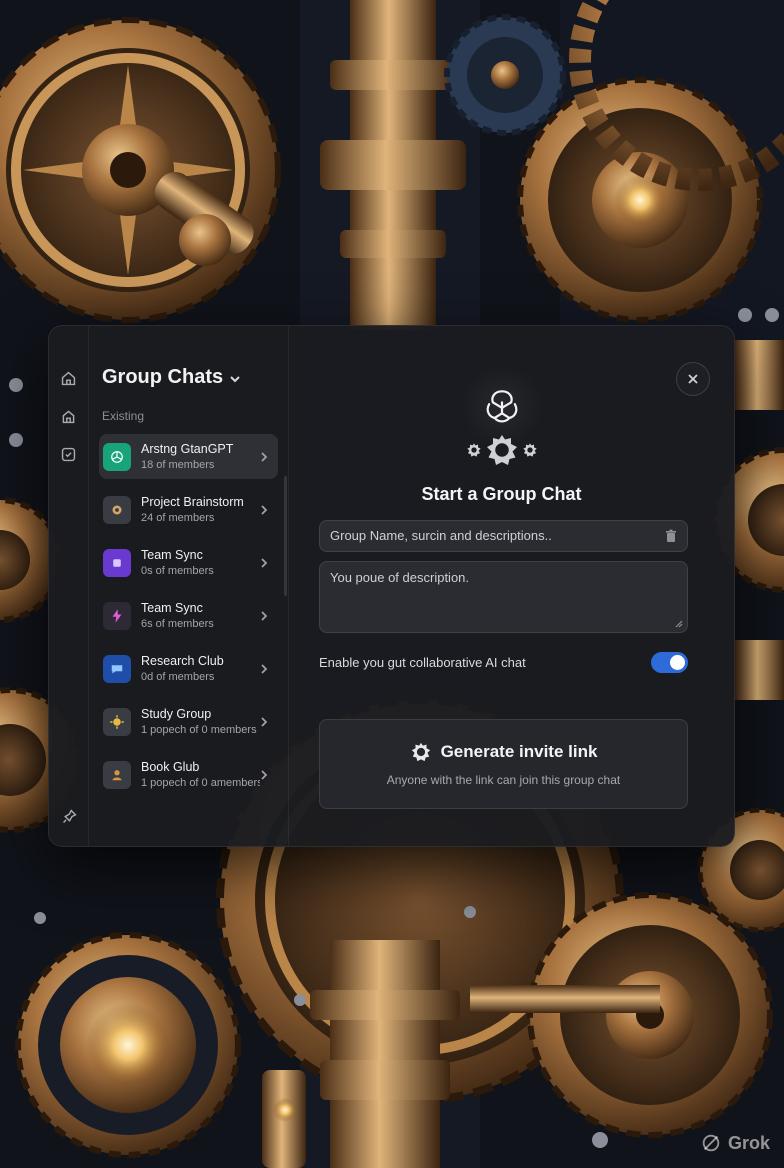 The width and height of the screenshot is (784, 1168). I want to click on group-name-placeholder: Group Name, surcin and descriptions.., so click(441, 535).